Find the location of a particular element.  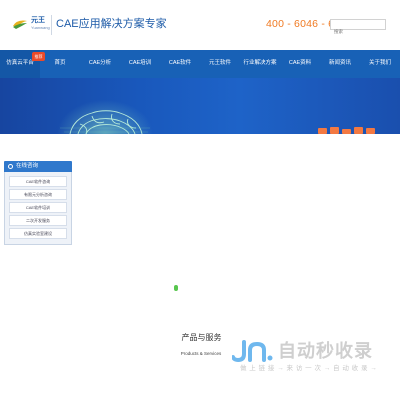

nav-item-cae-analysis: CAE分析 is located at coordinates (100, 64).